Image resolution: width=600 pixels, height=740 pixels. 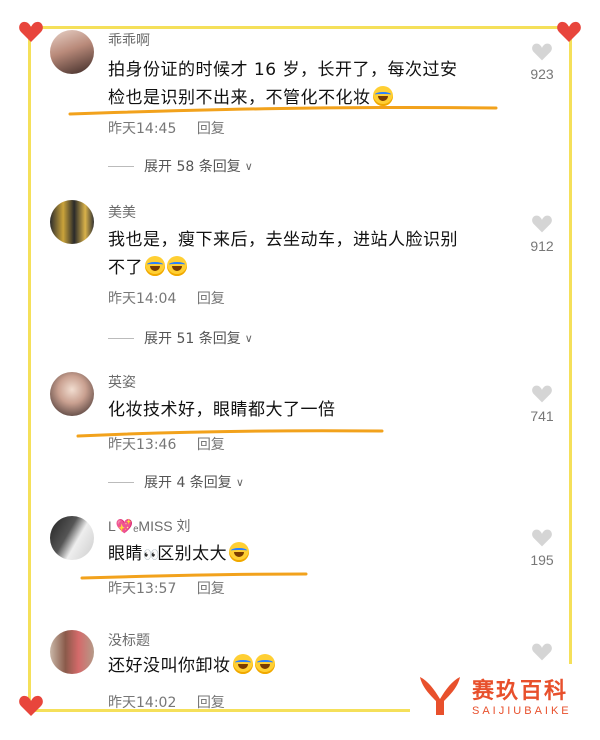 What do you see at coordinates (192, 167) in the screenshot?
I see `expand-replies-label: 展开 58 条回复` at bounding box center [192, 167].